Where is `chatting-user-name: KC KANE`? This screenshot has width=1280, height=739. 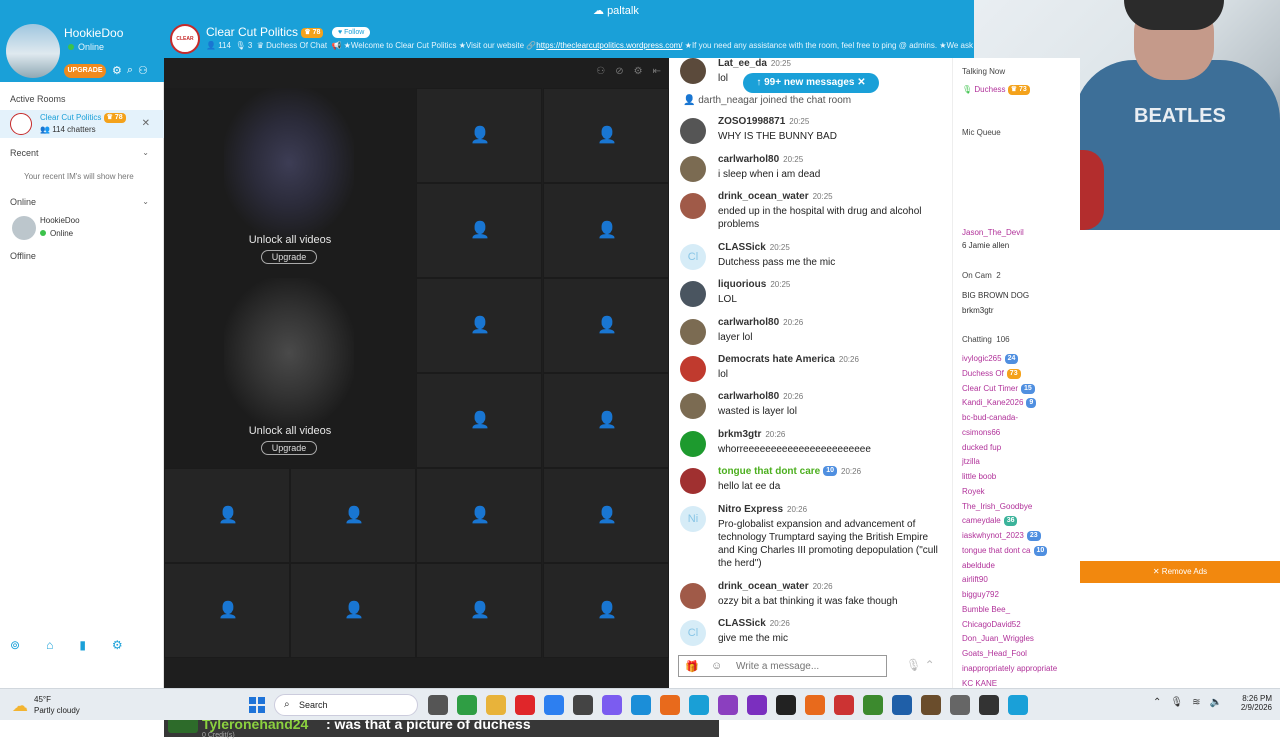 chatting-user-name: KC KANE is located at coordinates (979, 683).